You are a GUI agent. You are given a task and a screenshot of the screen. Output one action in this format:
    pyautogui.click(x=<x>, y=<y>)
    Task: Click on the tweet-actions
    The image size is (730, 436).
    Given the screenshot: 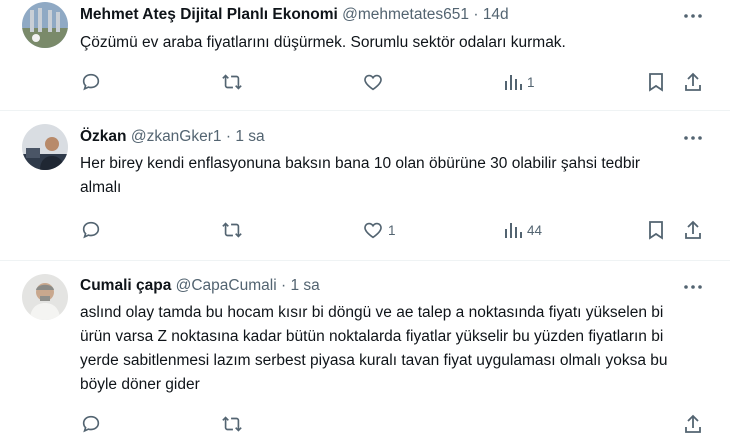 What is the action you would take?
    pyautogui.click(x=391, y=424)
    